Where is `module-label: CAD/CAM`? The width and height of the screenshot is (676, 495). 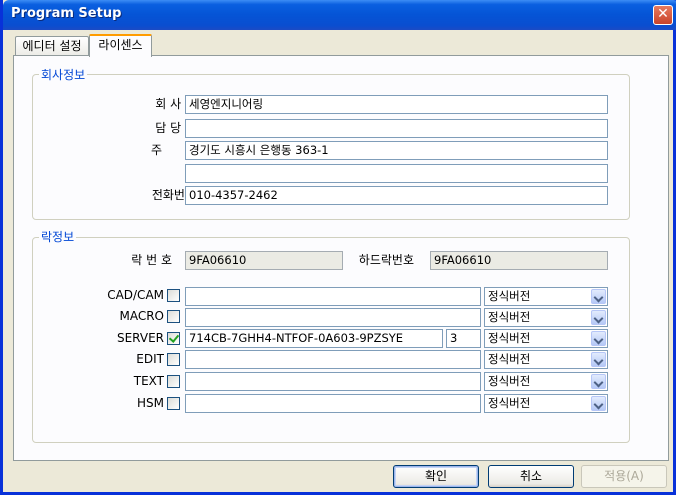 module-label: CAD/CAM is located at coordinates (135, 295).